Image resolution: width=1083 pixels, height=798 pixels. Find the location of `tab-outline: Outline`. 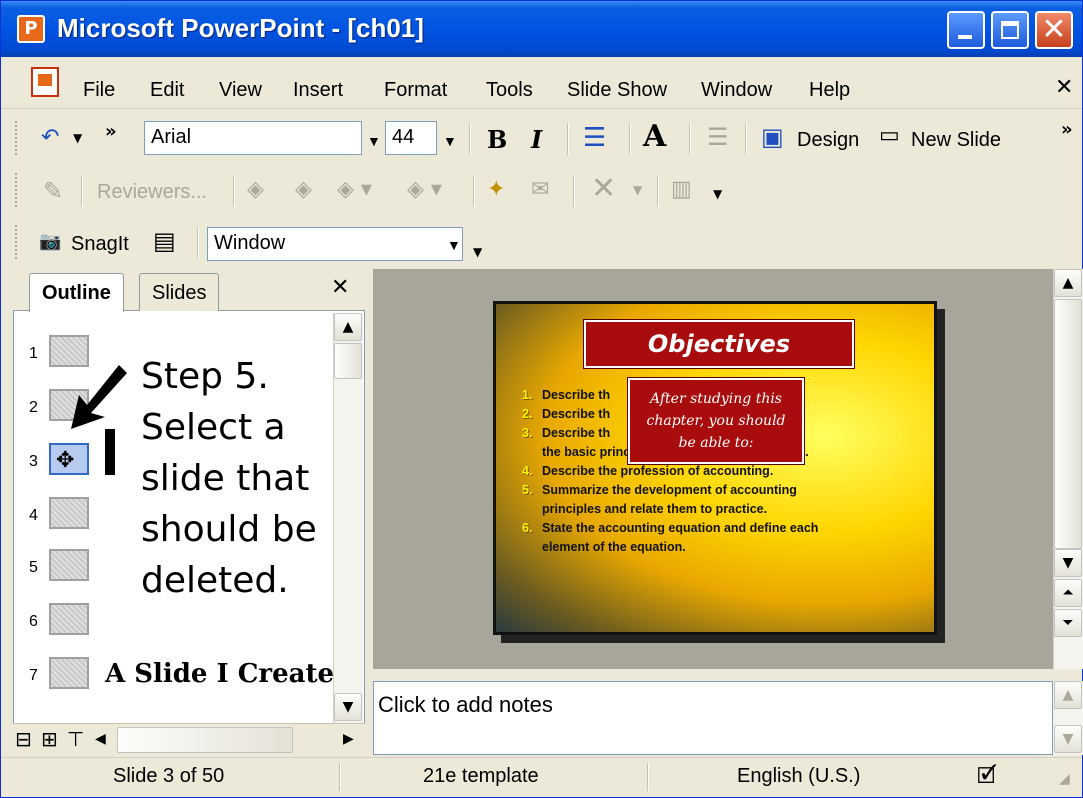

tab-outline: Outline is located at coordinates (76, 292).